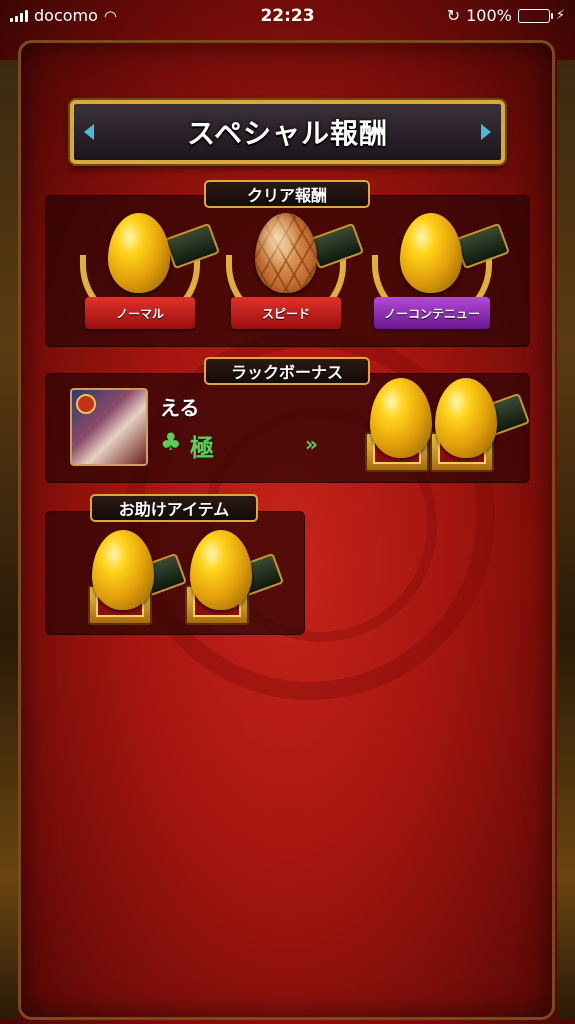 This screenshot has height=1024, width=575. Describe the element at coordinates (89, 132) in the screenshot. I see `banner-left-ornament-icon` at that location.